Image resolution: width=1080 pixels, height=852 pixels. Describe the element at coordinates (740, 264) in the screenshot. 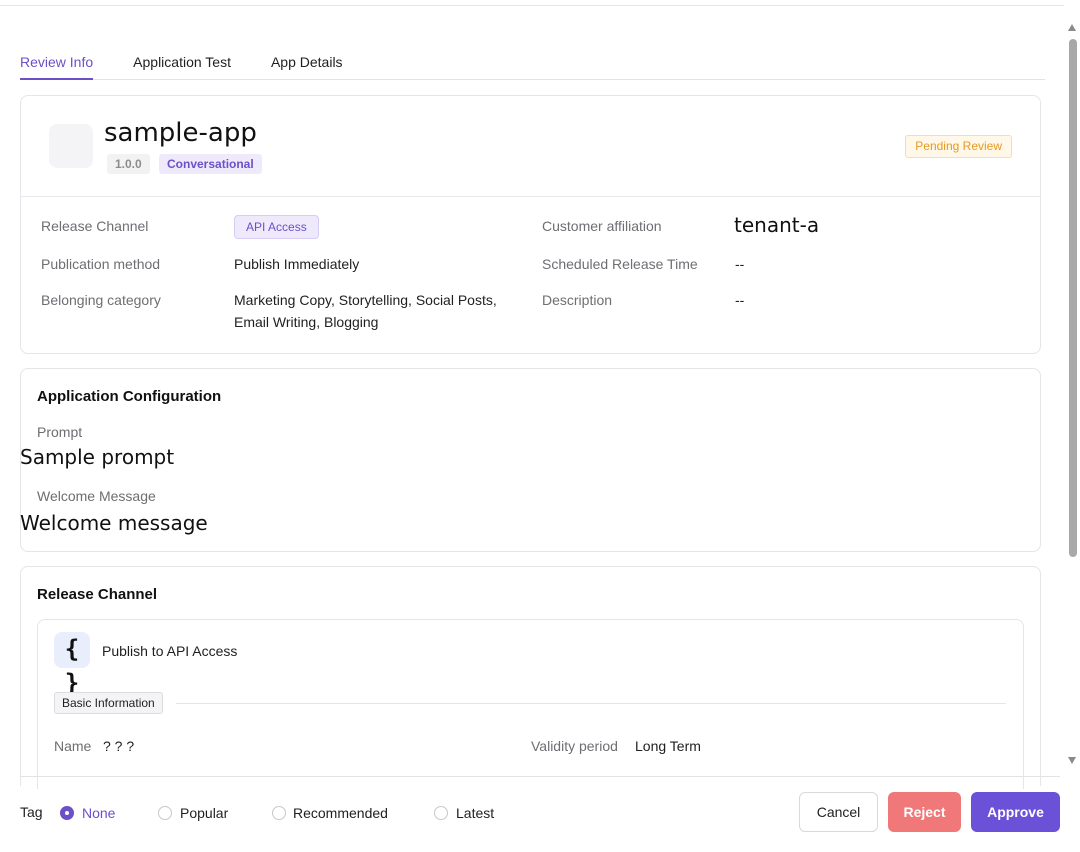

I see `scheduled-release-value: --` at that location.